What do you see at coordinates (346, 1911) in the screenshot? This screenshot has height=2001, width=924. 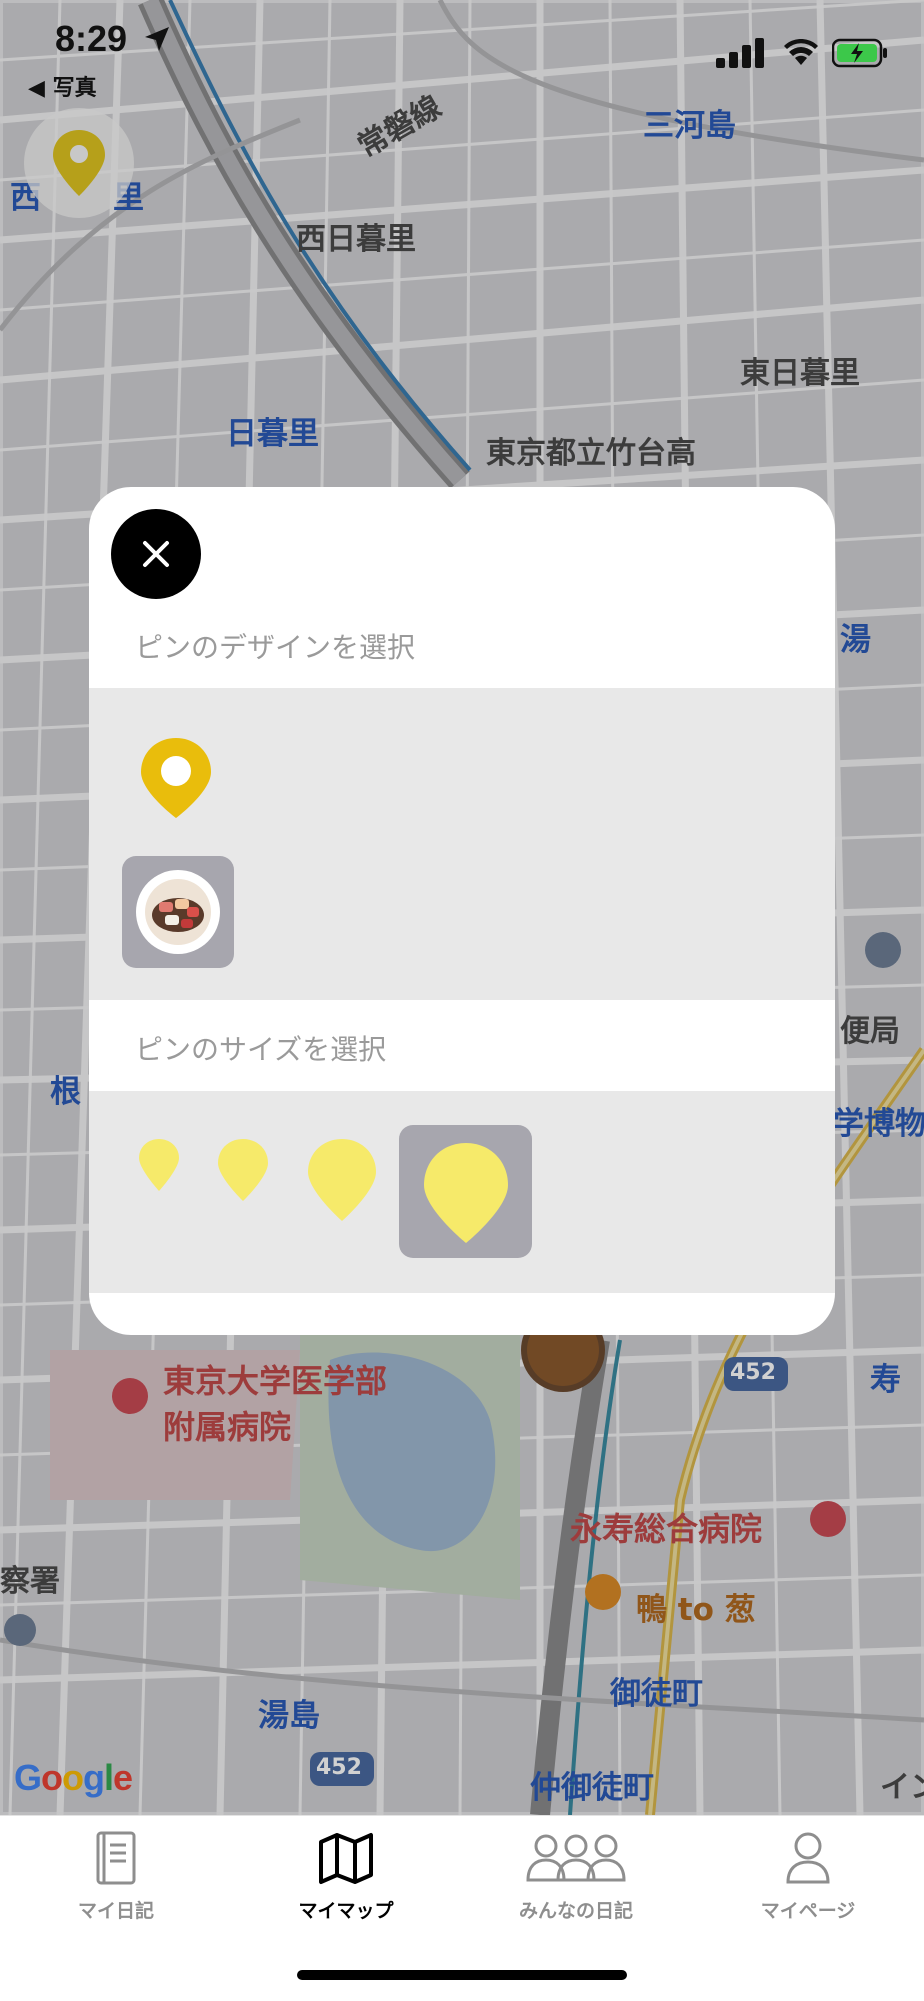 I see `tab-label: マイマップ` at bounding box center [346, 1911].